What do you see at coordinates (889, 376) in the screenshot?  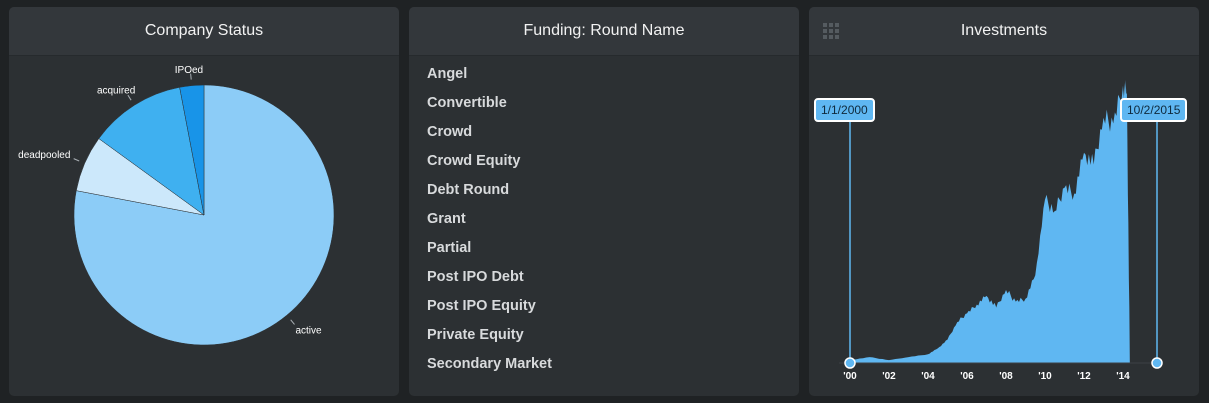 I see `x-tick-label: '02` at bounding box center [889, 376].